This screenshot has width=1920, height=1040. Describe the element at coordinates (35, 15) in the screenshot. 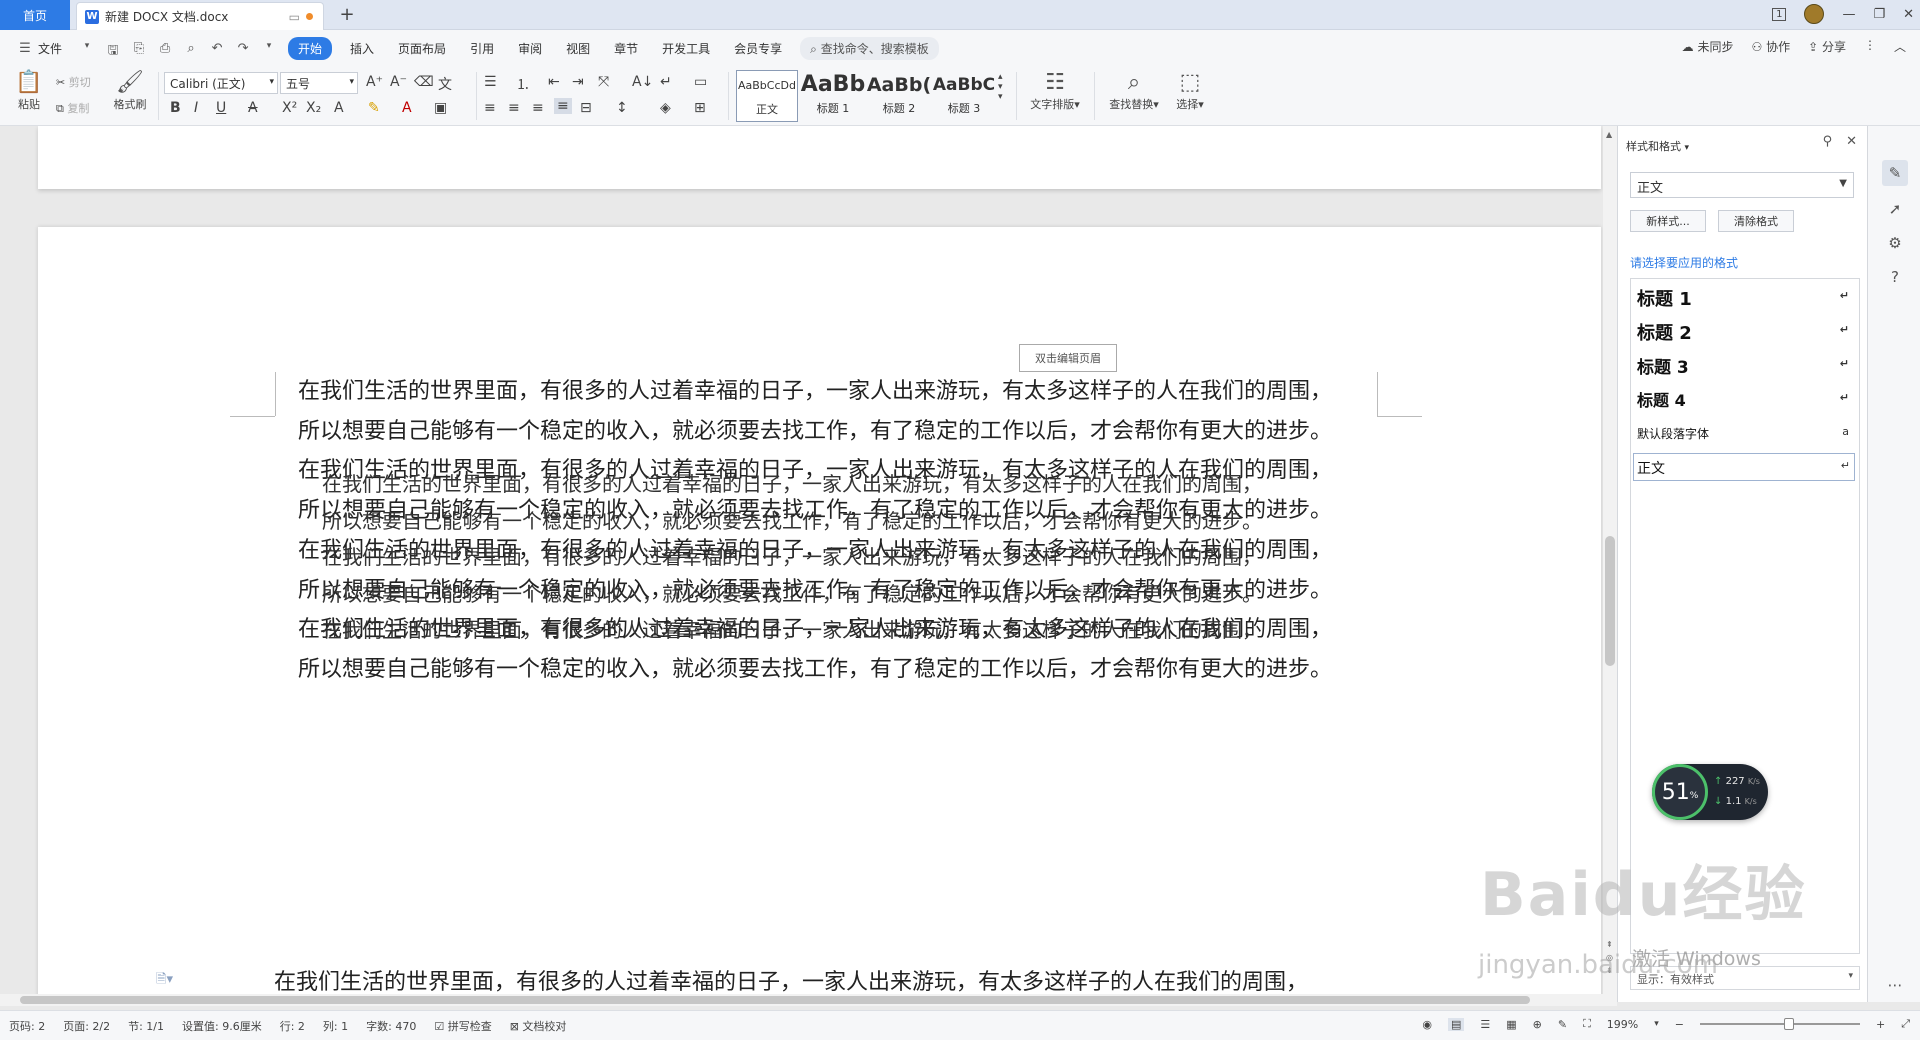

I see `tab-home: 首页` at that location.